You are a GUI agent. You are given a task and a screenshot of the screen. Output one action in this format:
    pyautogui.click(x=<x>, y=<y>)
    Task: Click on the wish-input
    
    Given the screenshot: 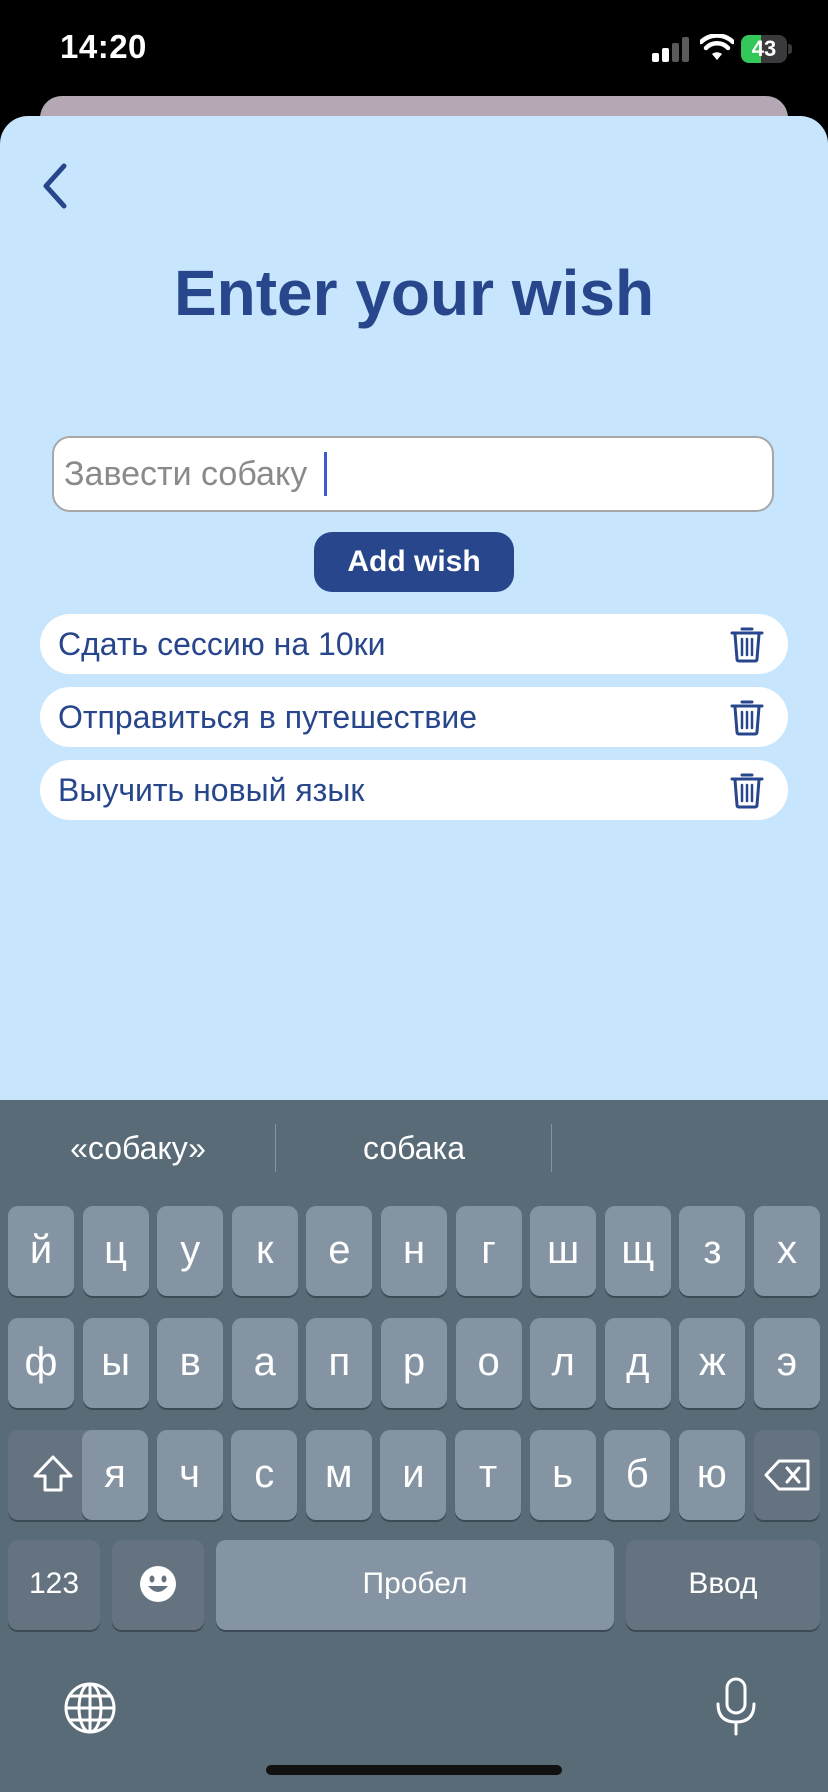 What is the action you would take?
    pyautogui.click(x=414, y=474)
    